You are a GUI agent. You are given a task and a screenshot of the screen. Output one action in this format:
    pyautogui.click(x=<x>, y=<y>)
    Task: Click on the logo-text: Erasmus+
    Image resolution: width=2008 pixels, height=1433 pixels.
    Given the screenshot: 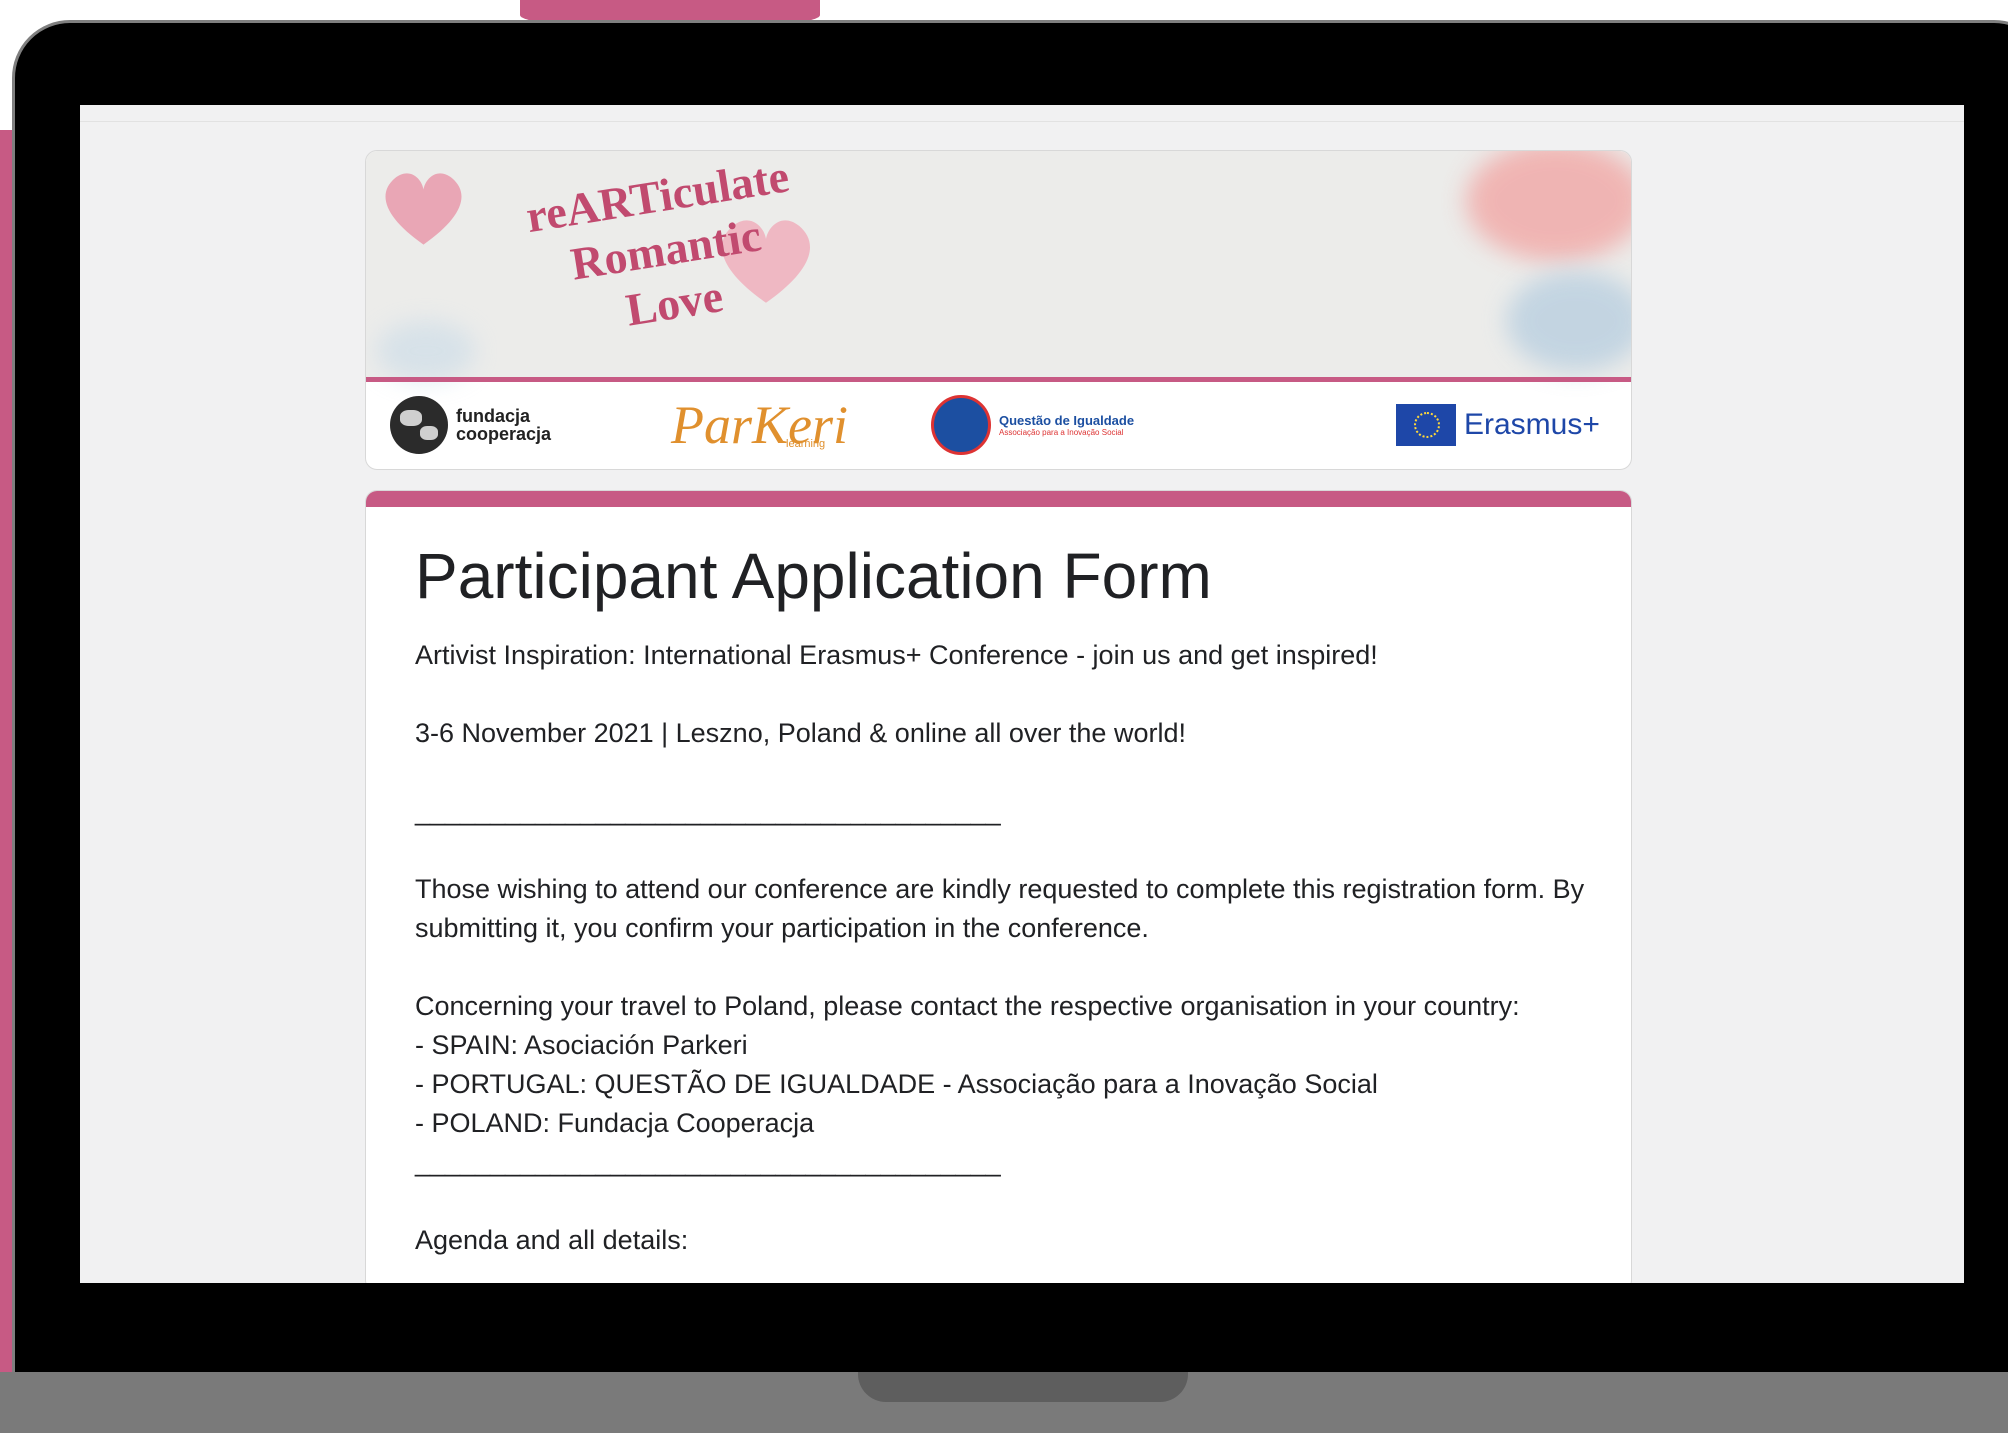 What is the action you would take?
    pyautogui.click(x=1532, y=424)
    